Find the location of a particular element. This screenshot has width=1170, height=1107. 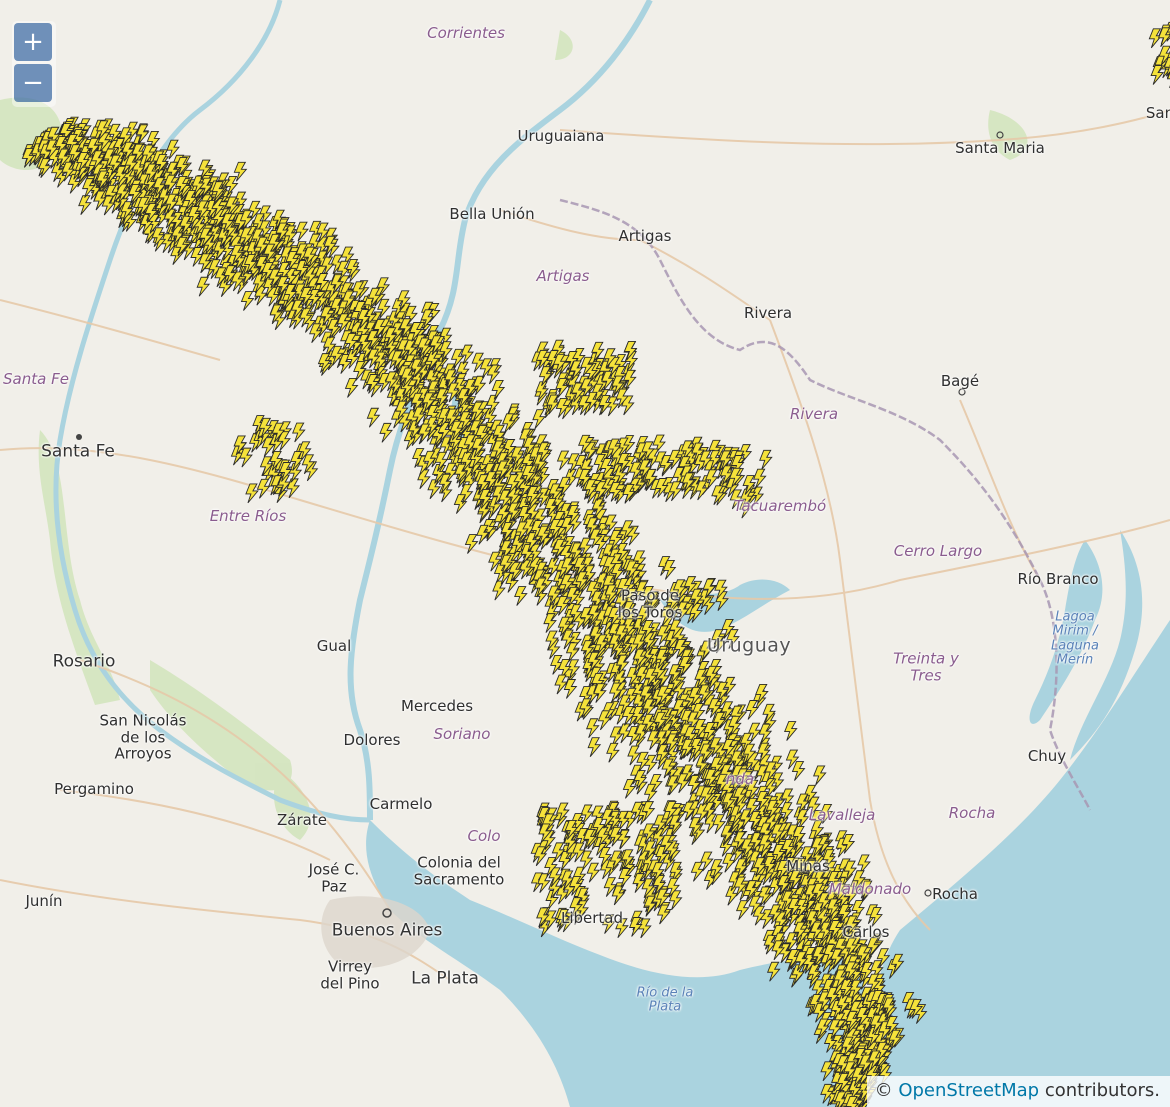

zoom-control: + − is located at coordinates (34, 64).